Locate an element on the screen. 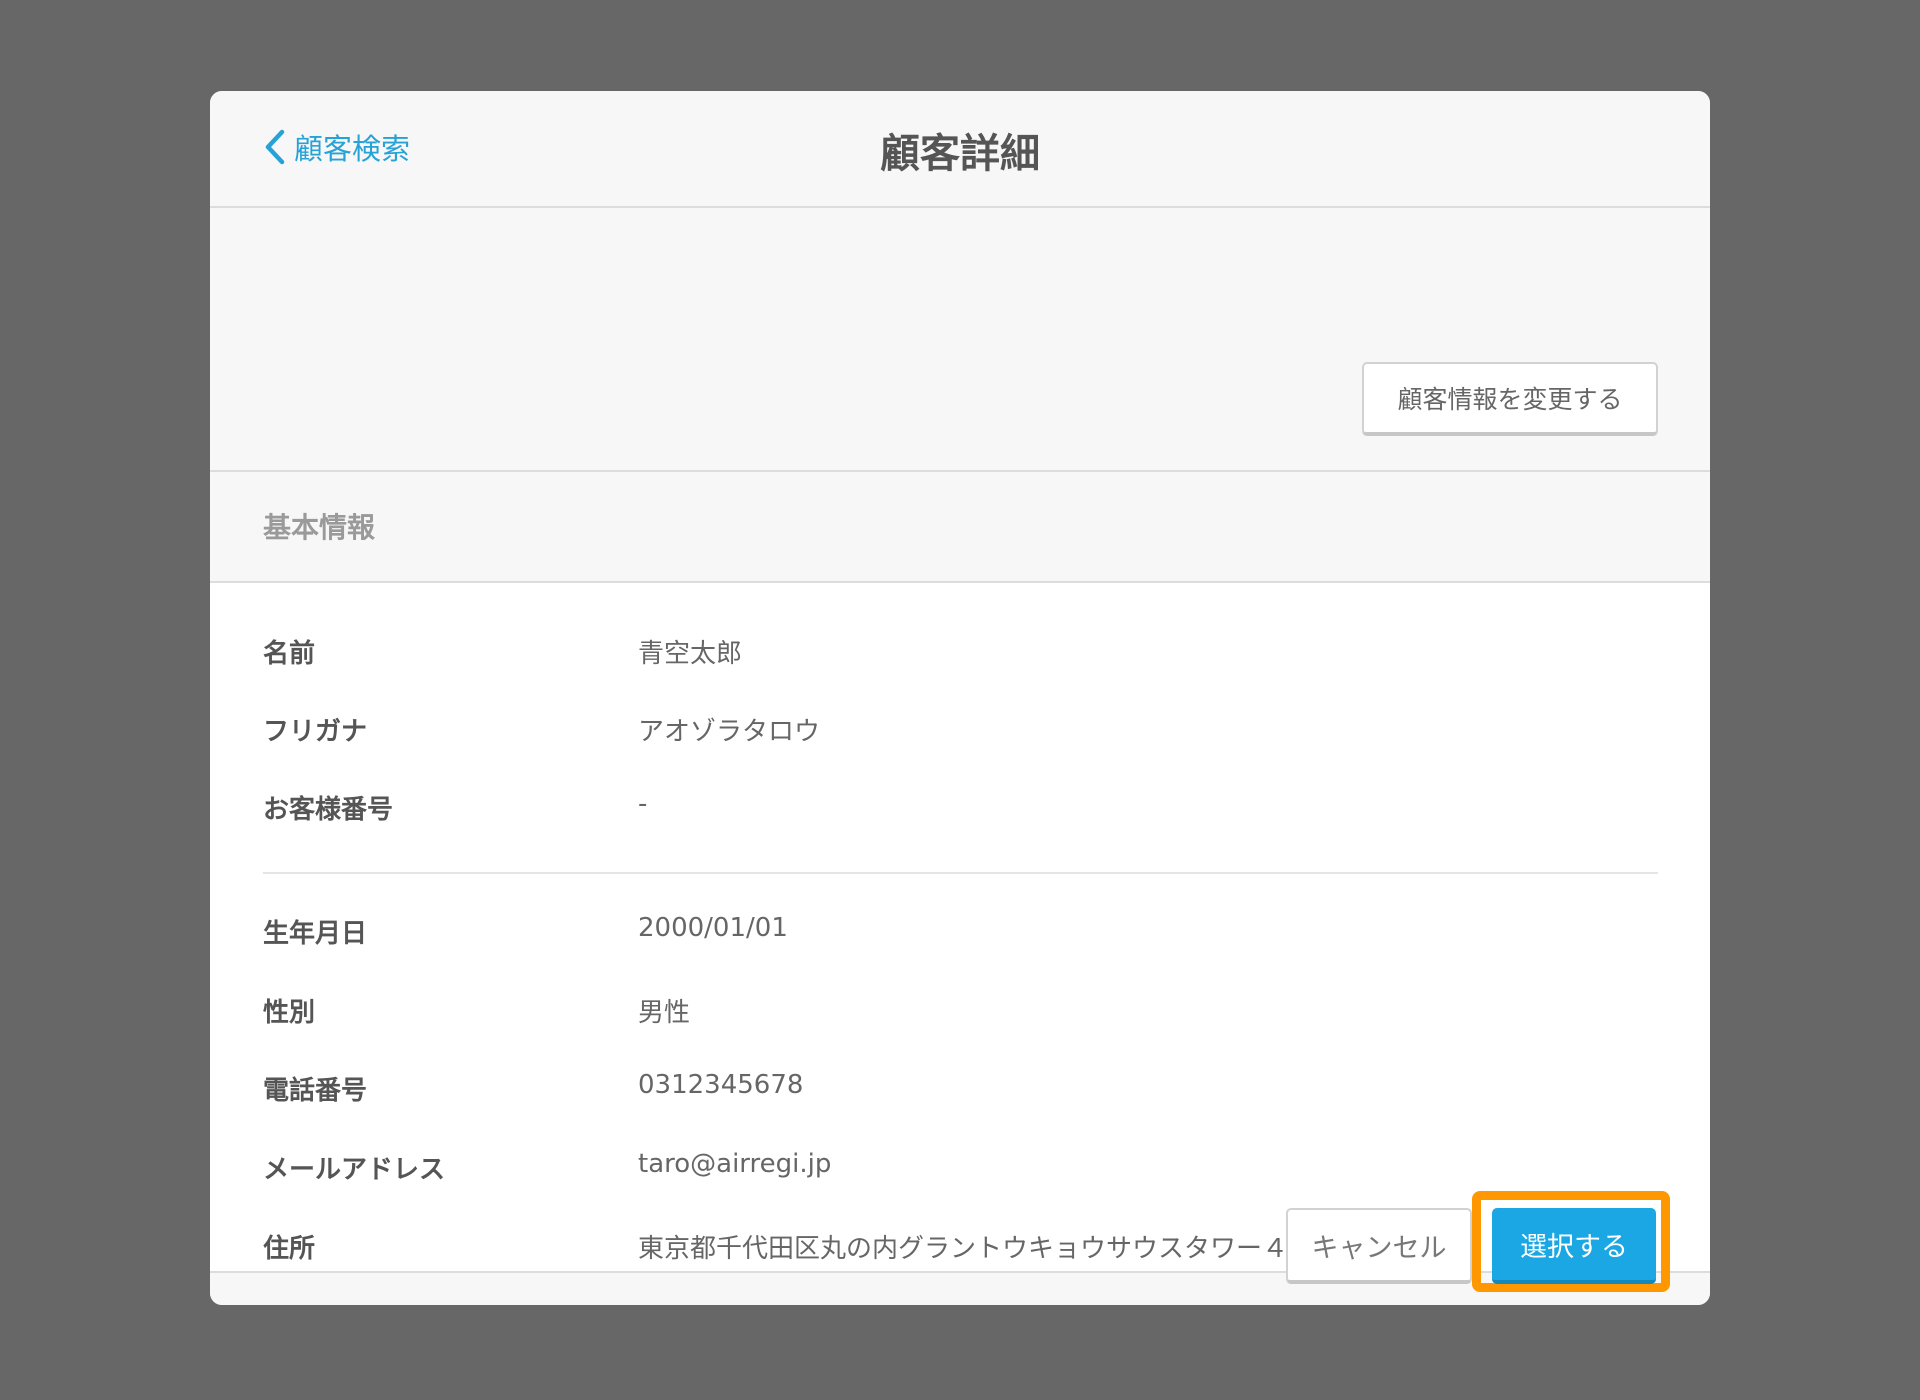 The width and height of the screenshot is (1920, 1400). info-value: taro@airregi.jp is located at coordinates (735, 1164).